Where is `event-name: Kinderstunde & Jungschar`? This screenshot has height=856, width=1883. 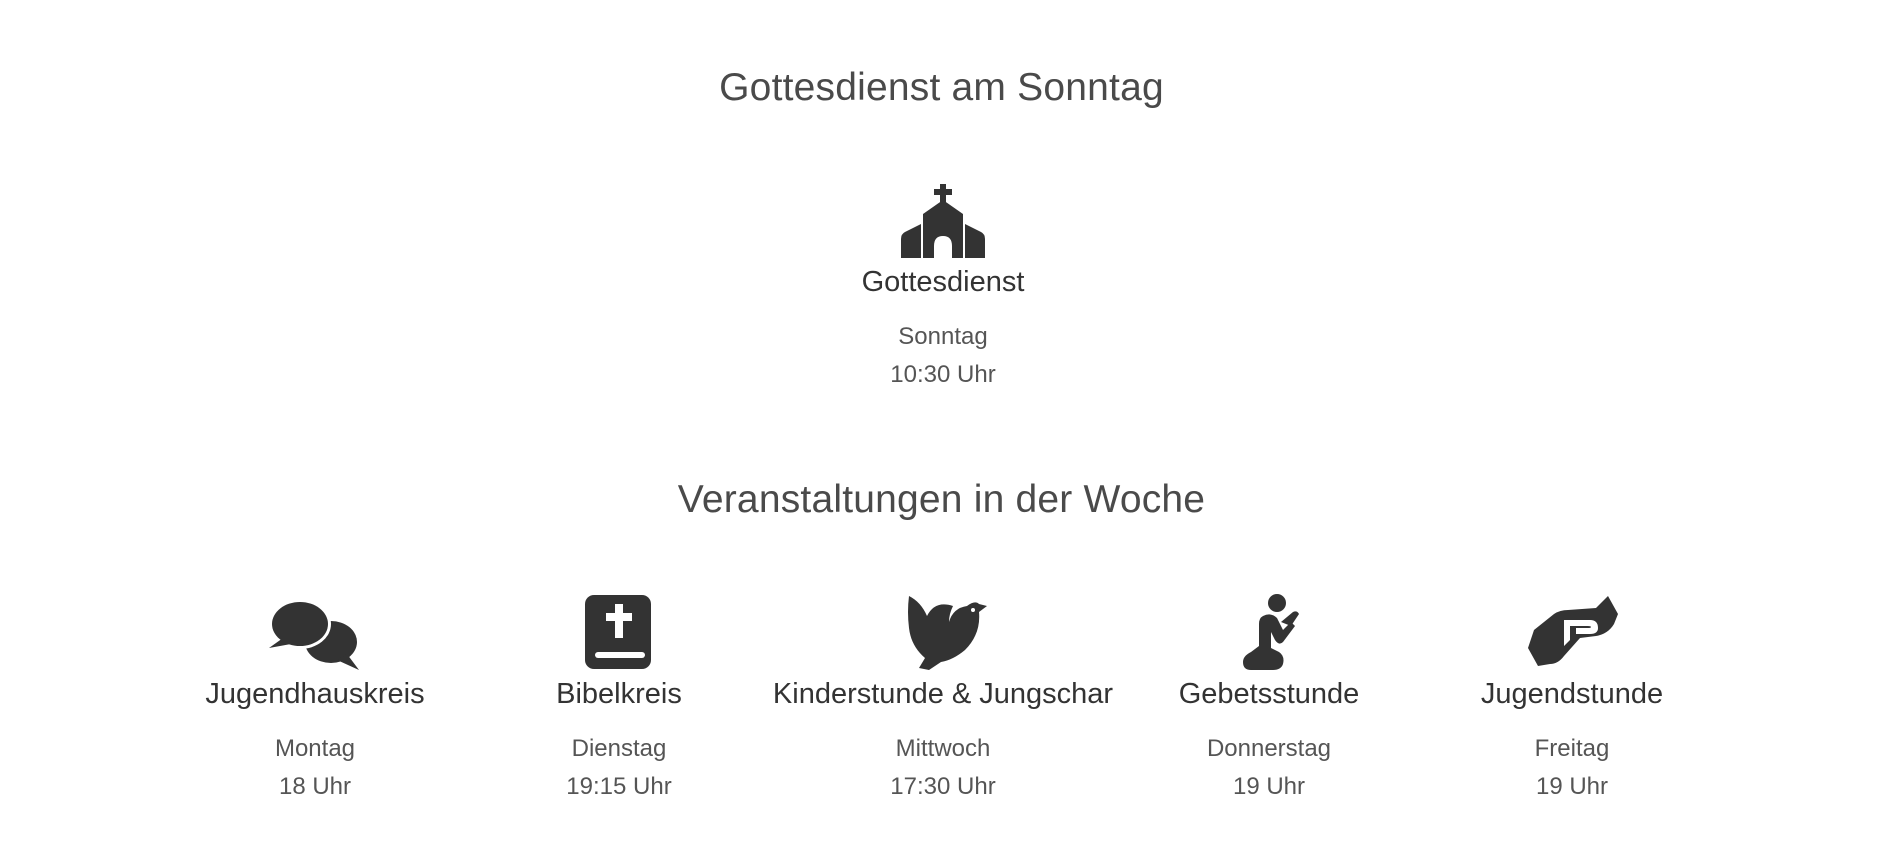 event-name: Kinderstunde & Jungschar is located at coordinates (943, 694).